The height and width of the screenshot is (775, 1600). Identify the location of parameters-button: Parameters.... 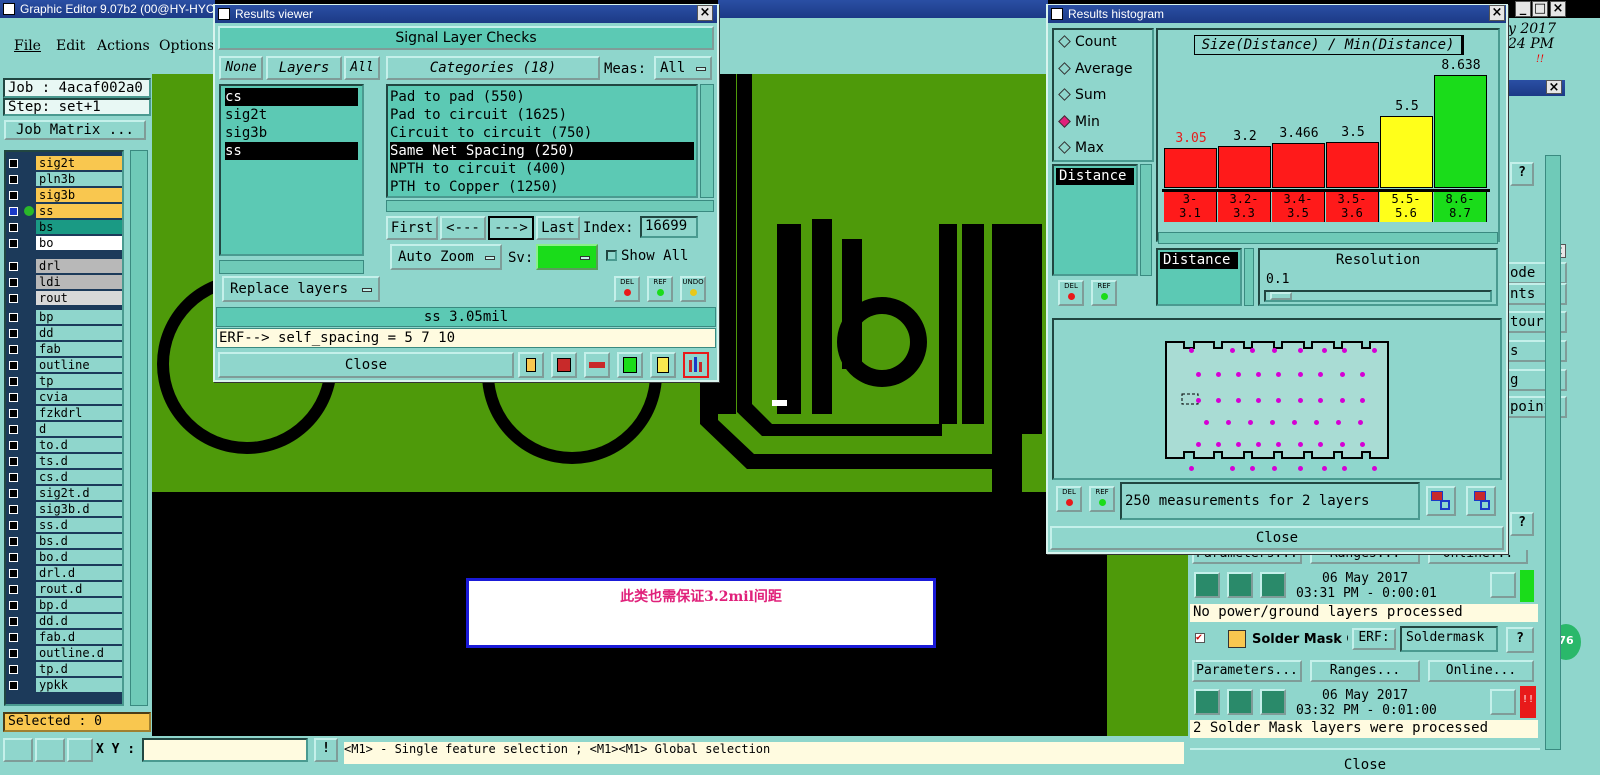
(1247, 671).